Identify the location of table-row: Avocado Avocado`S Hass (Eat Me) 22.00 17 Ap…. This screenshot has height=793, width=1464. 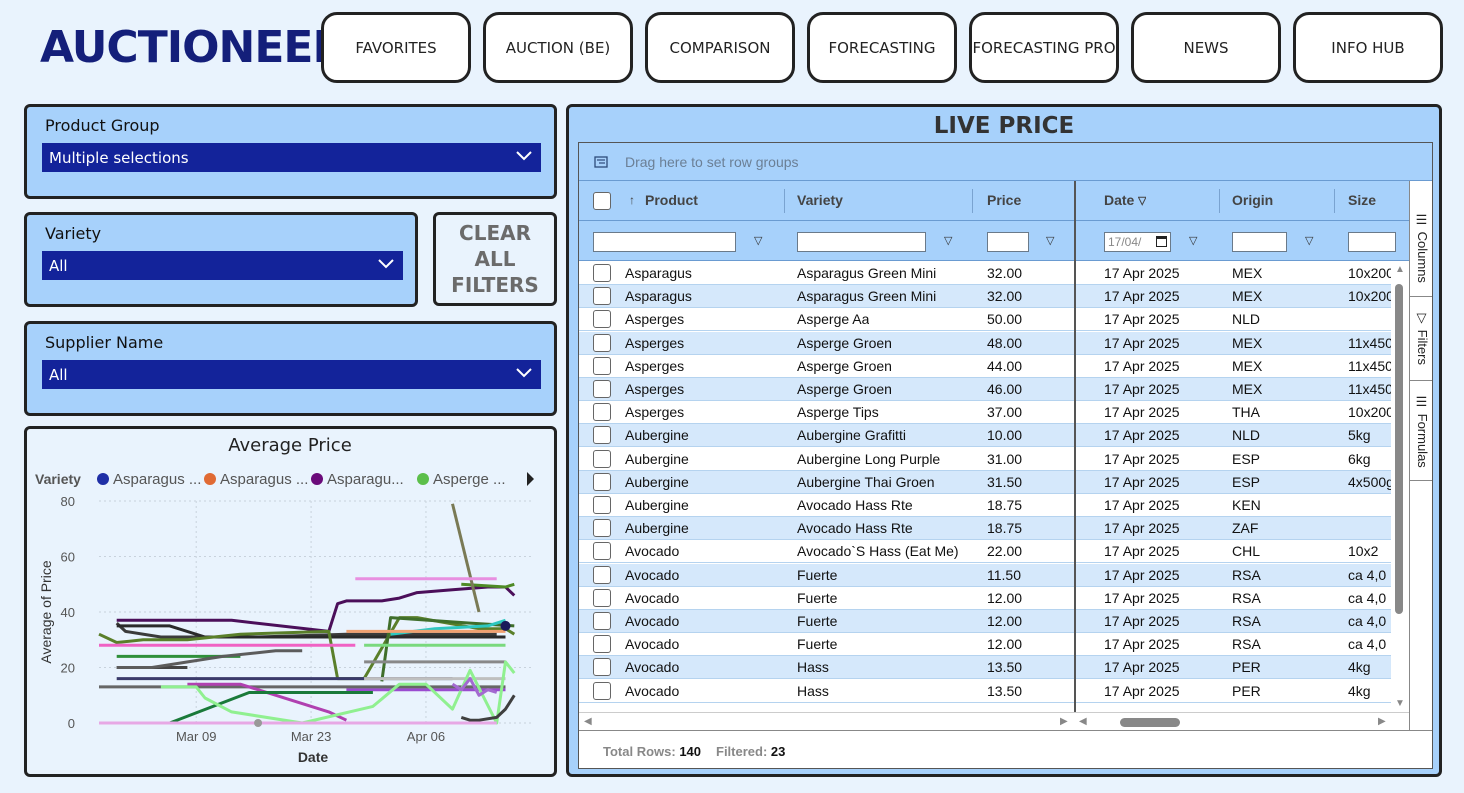
(985, 552).